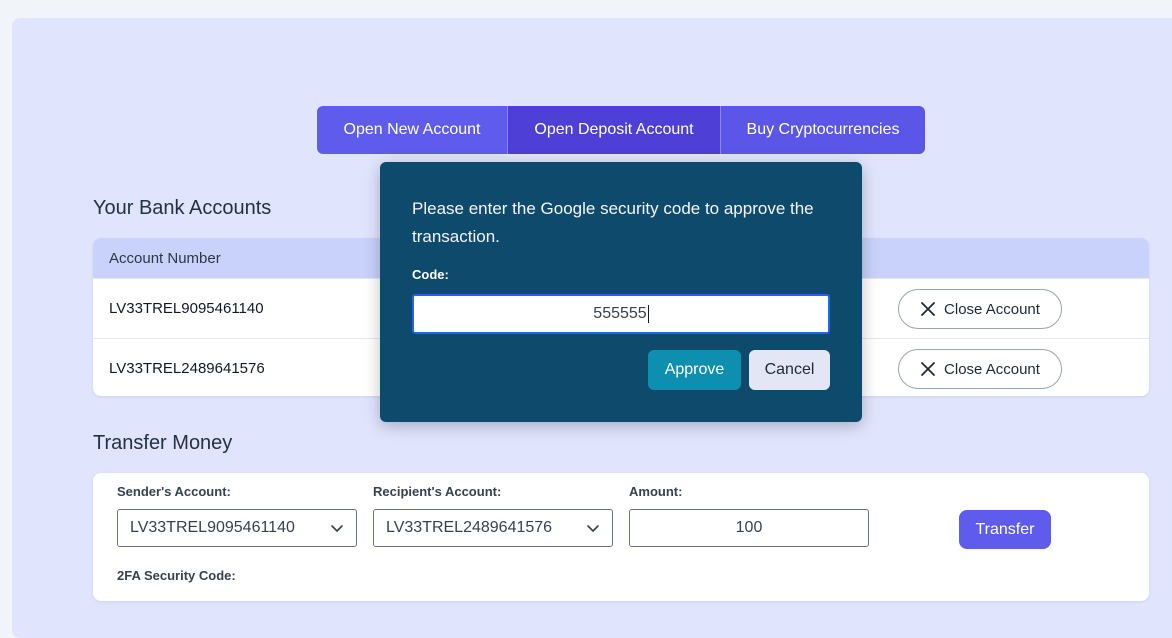 The height and width of the screenshot is (638, 1172). What do you see at coordinates (648, 314) in the screenshot?
I see `text-caret` at bounding box center [648, 314].